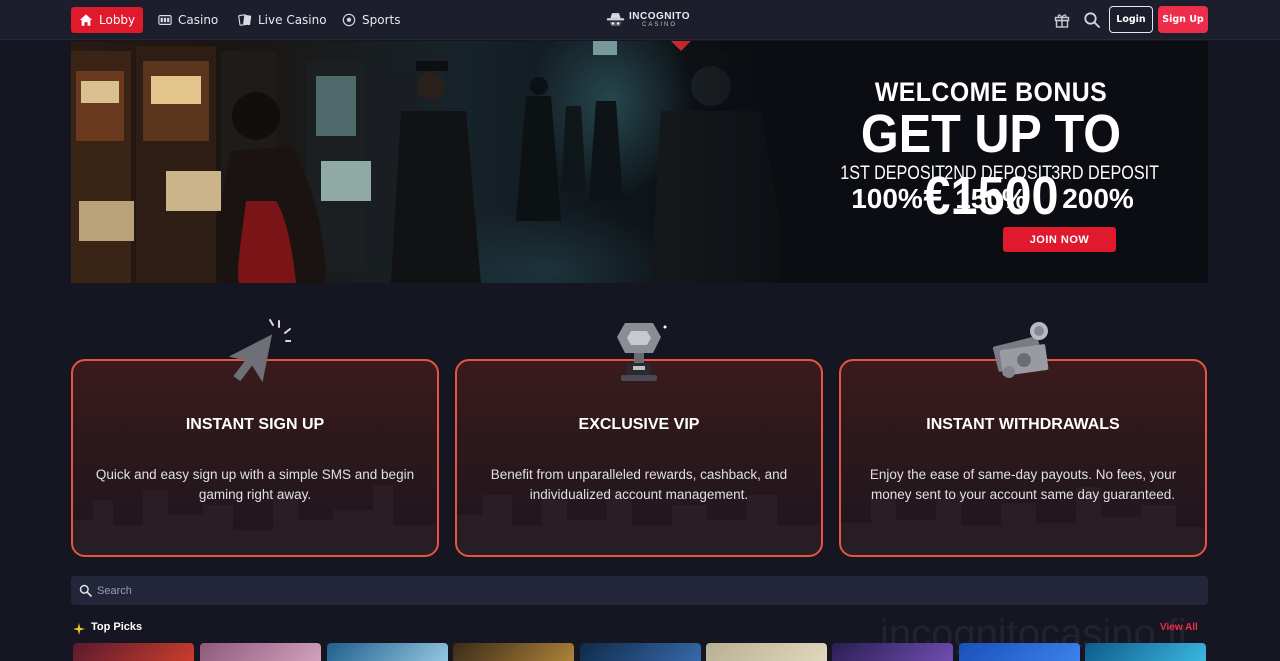 Image resolution: width=1280 pixels, height=661 pixels. Describe the element at coordinates (259, 351) in the screenshot. I see `cursor-click-icon` at that location.